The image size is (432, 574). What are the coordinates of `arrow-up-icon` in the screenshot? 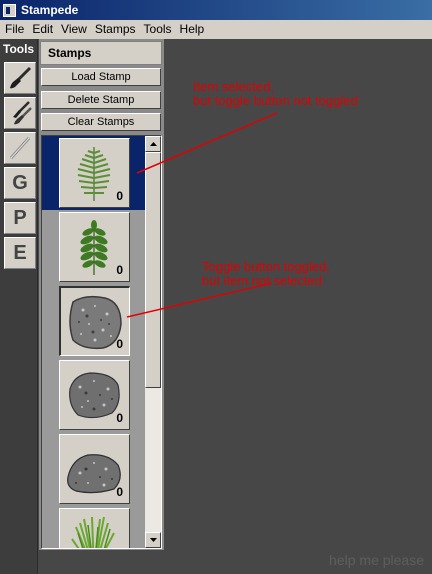 It's located at (153, 144).